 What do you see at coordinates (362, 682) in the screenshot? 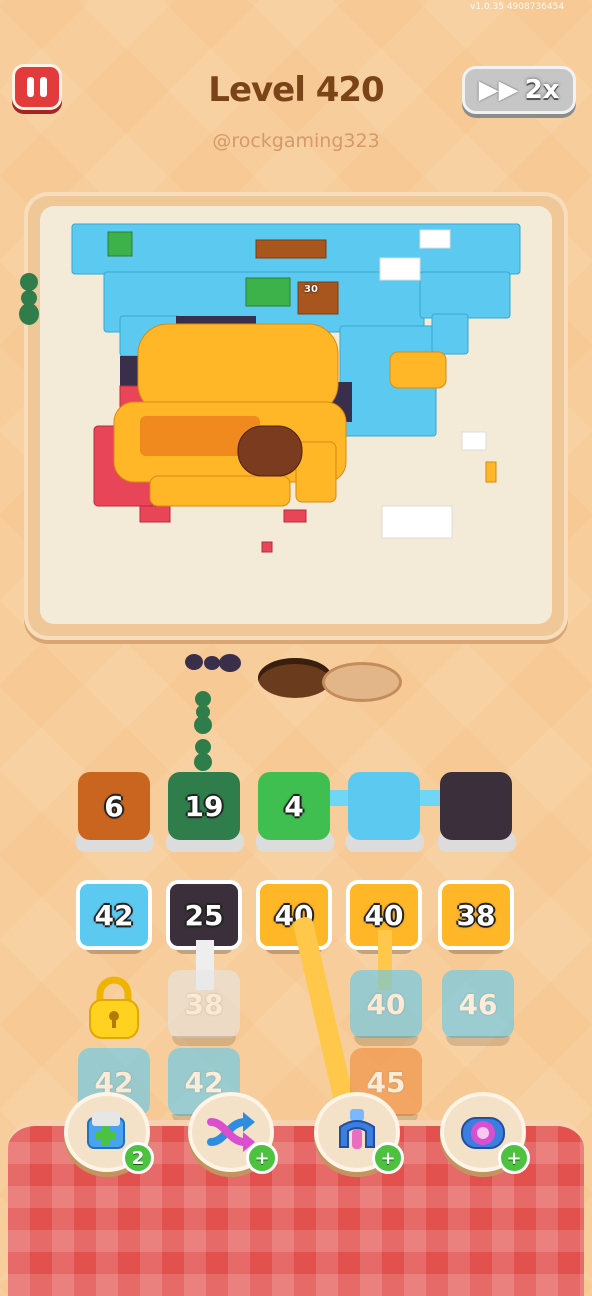
I see `nest-lid` at bounding box center [362, 682].